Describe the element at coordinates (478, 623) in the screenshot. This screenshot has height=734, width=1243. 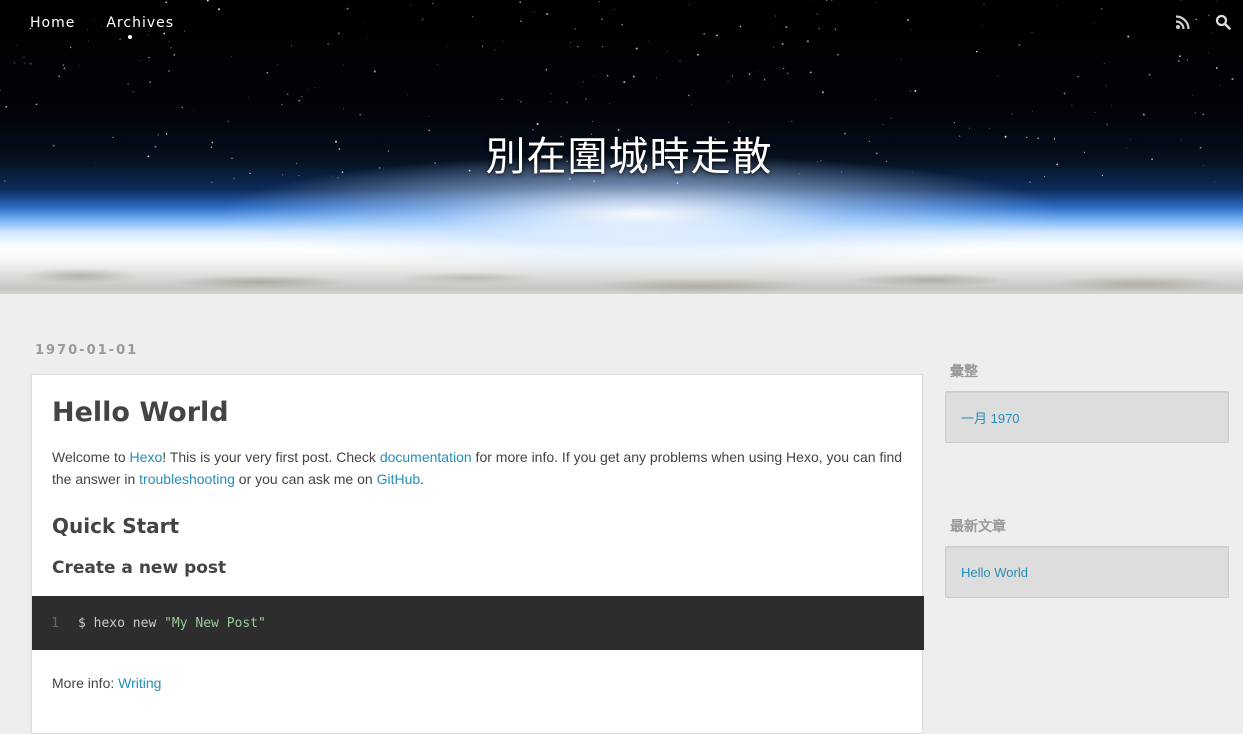
I see `code-block: 1 $ hexo new "My New Post"` at that location.